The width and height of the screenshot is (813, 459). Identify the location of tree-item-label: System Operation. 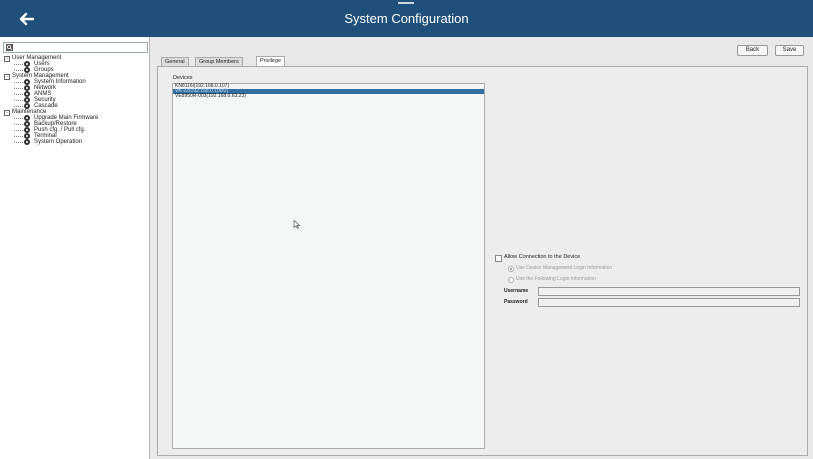
(58, 142).